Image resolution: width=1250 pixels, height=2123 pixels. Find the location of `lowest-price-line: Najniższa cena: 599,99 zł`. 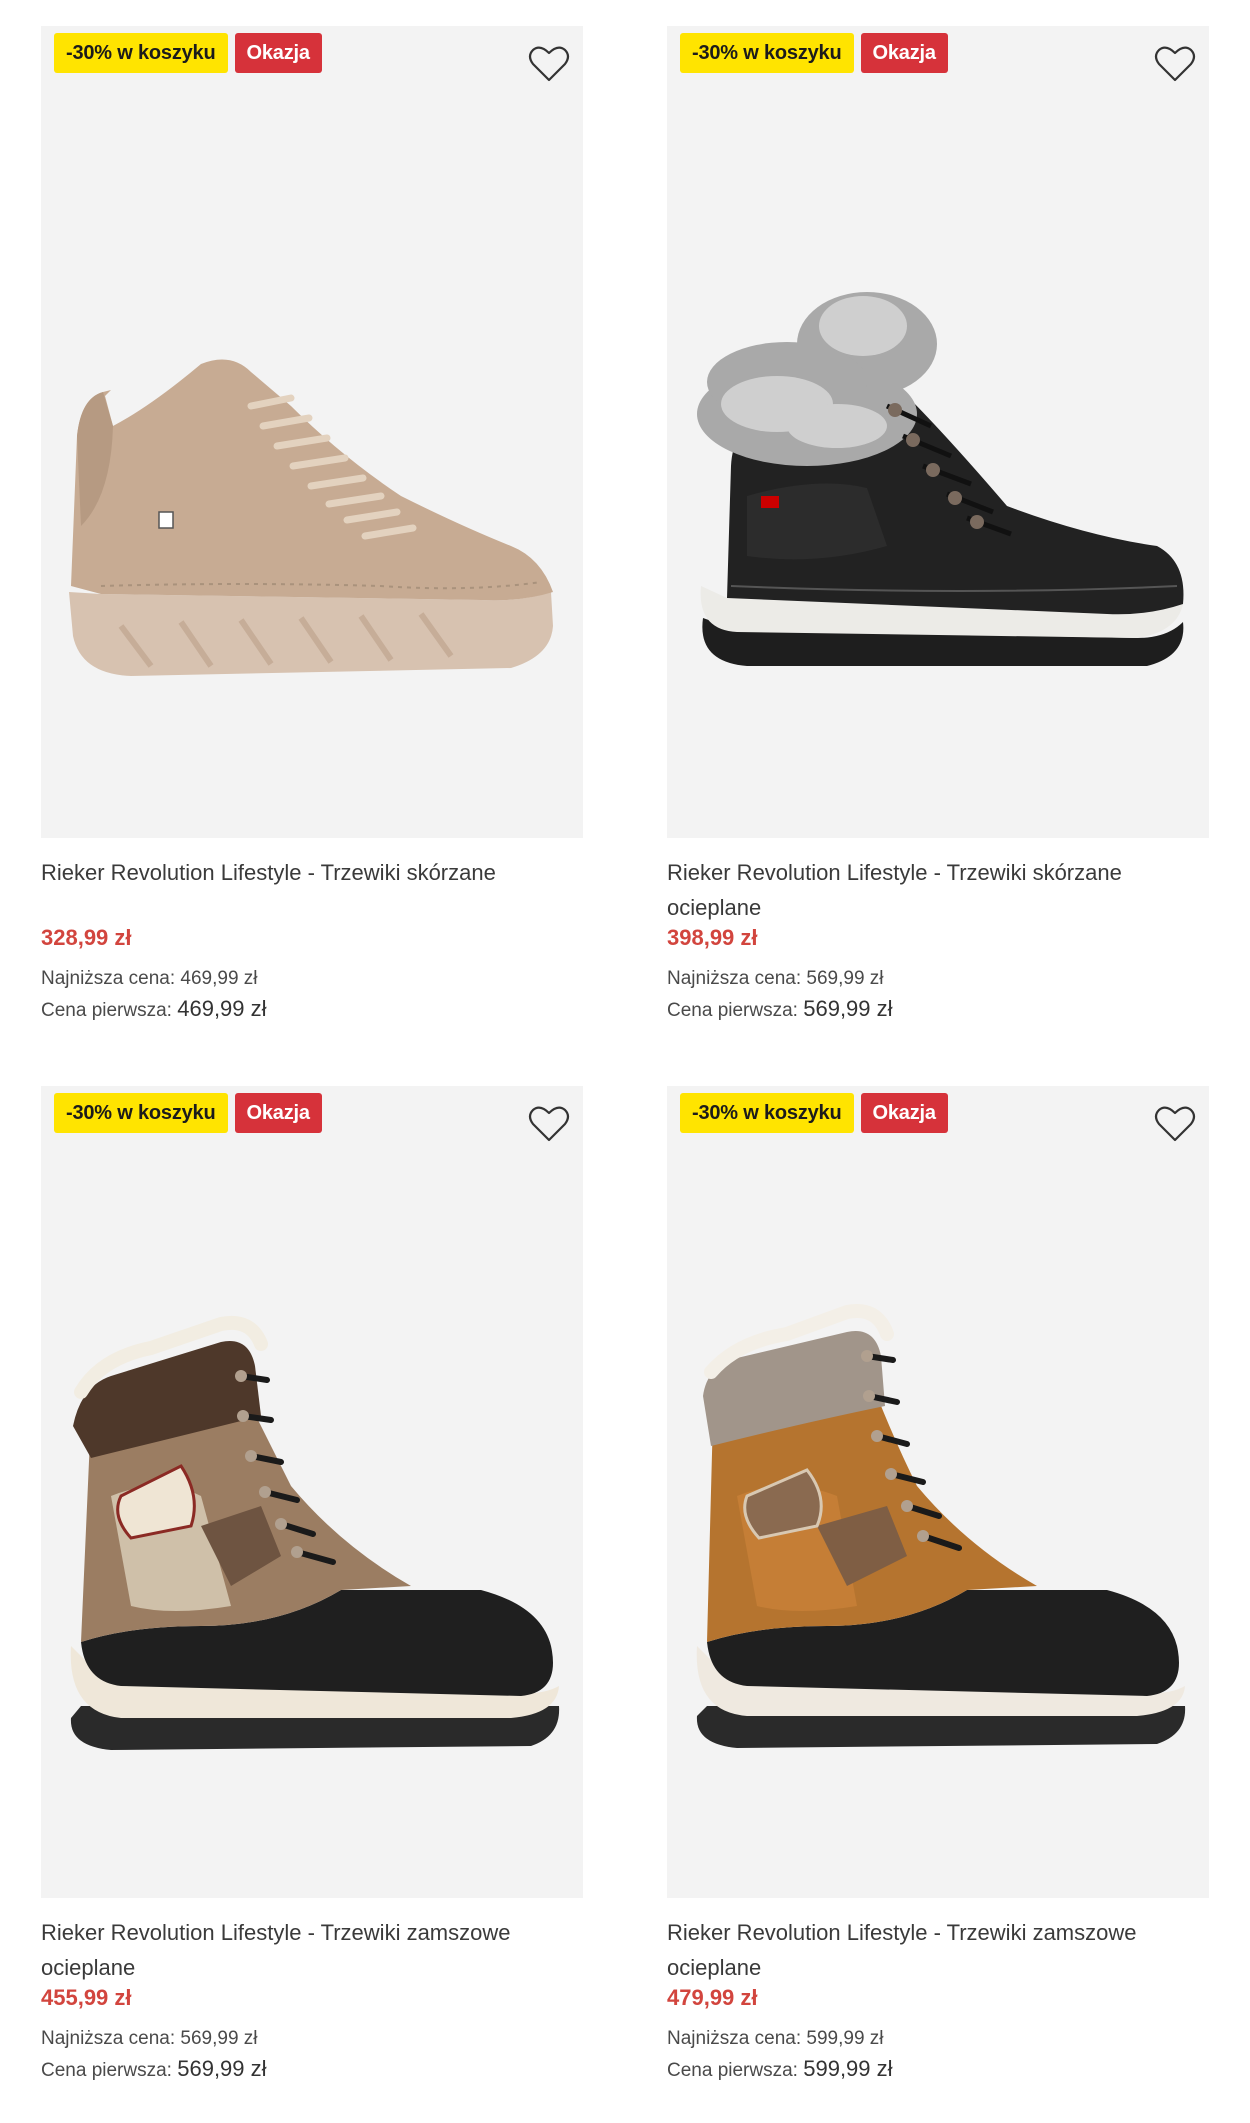

lowest-price-line: Najniższa cena: 599,99 zł is located at coordinates (775, 2039).